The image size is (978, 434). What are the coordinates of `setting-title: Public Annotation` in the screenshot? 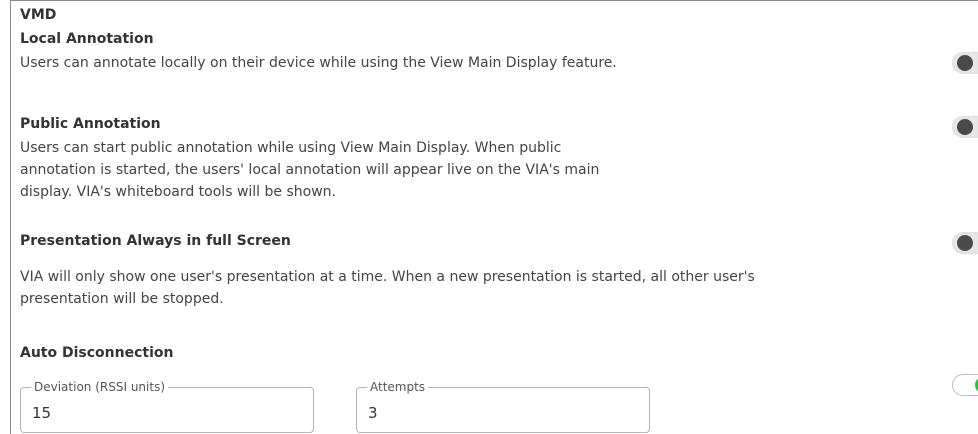 It's located at (90, 124).